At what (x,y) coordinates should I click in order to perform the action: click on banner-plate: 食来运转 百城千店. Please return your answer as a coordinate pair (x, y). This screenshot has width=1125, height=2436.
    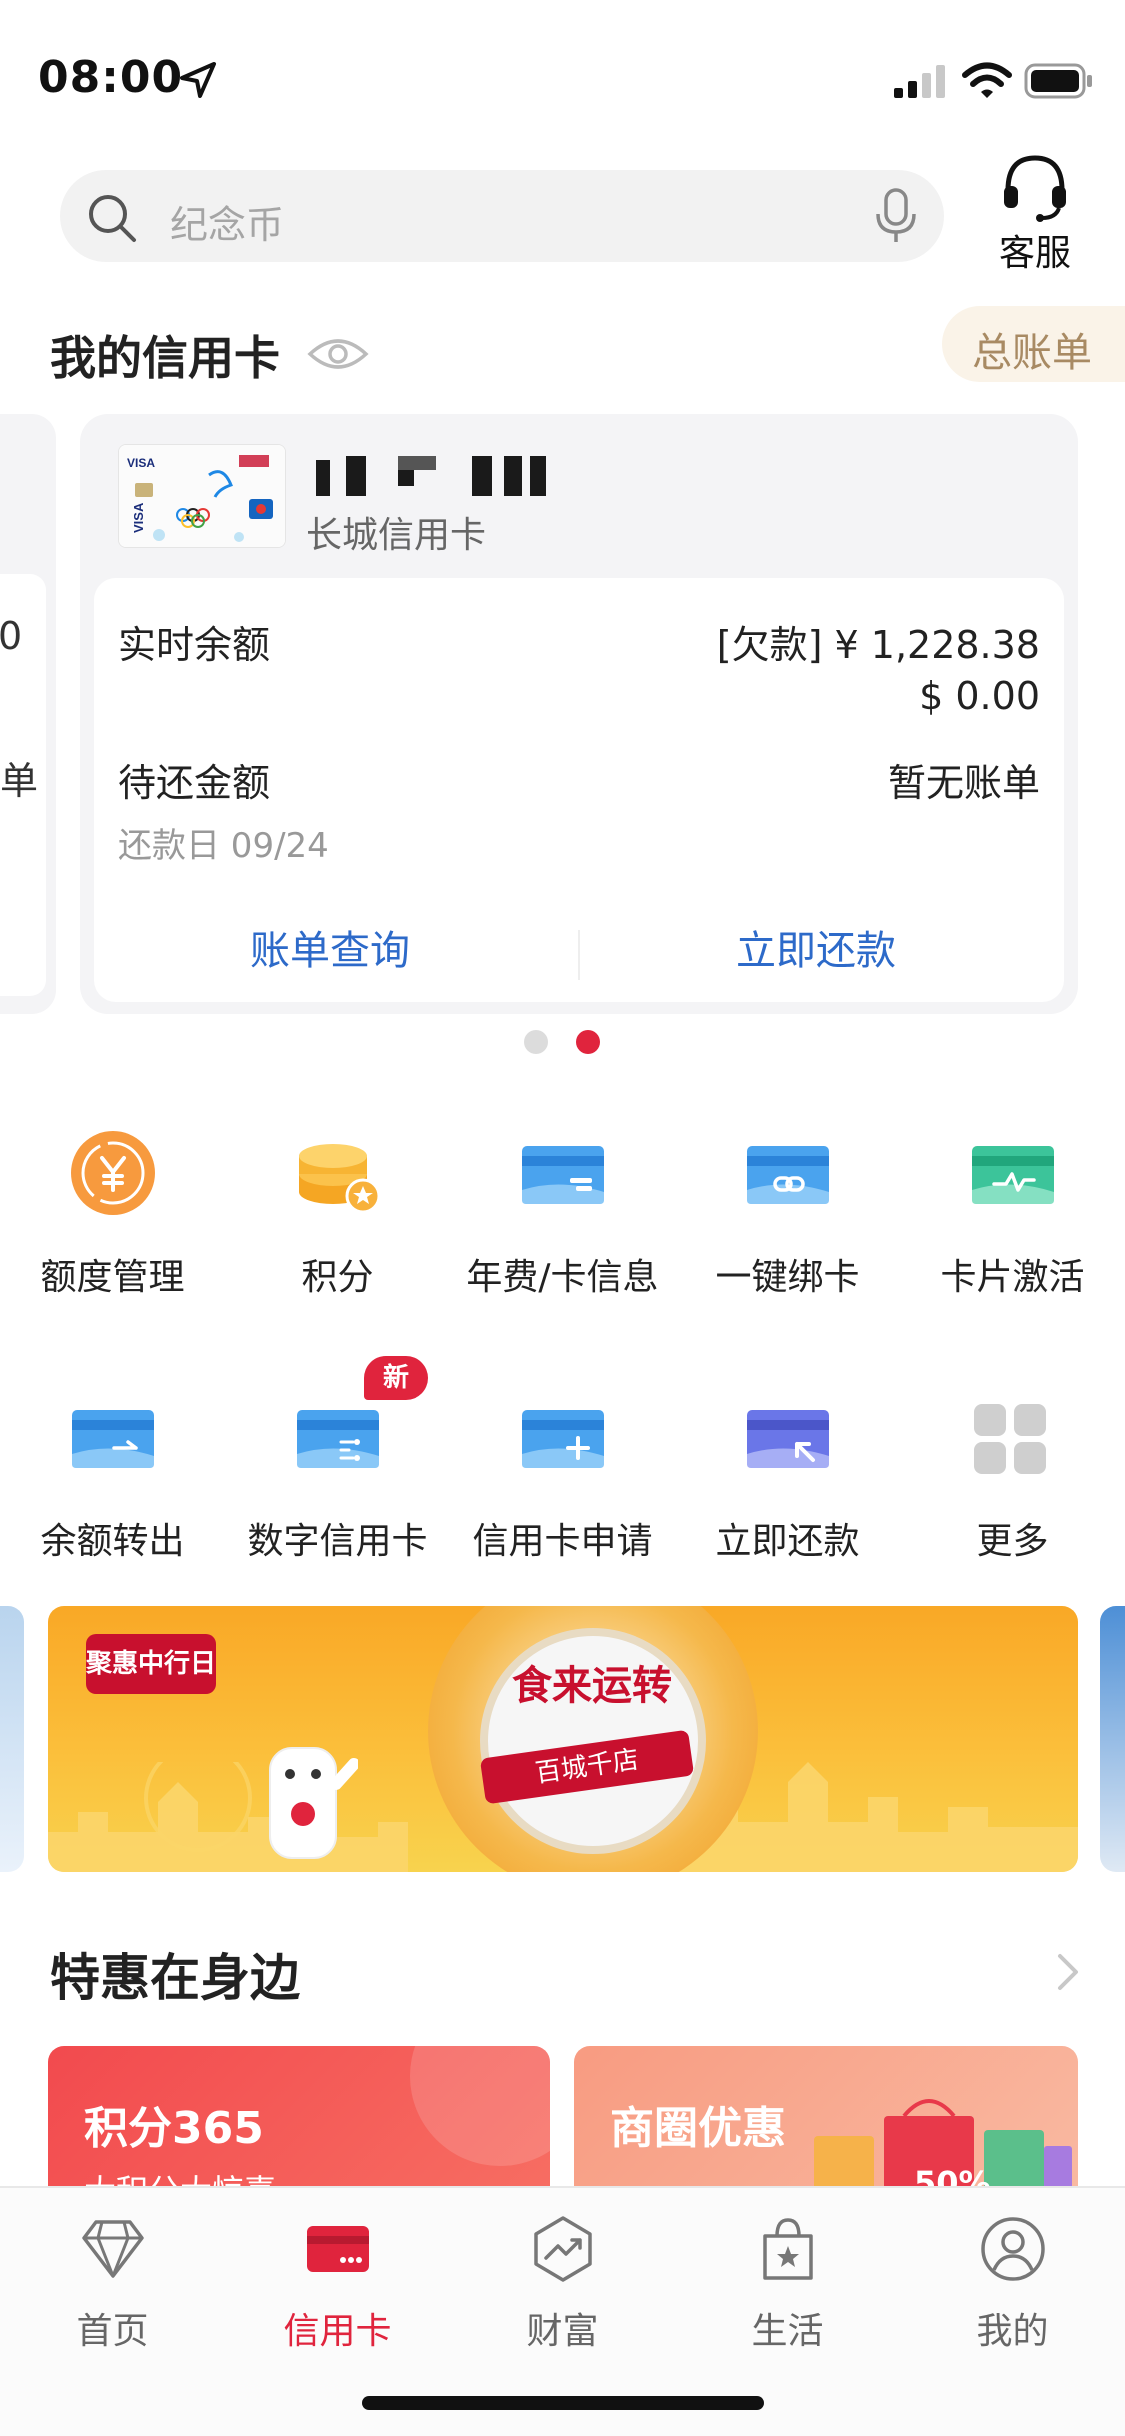
    Looking at the image, I should click on (593, 1739).